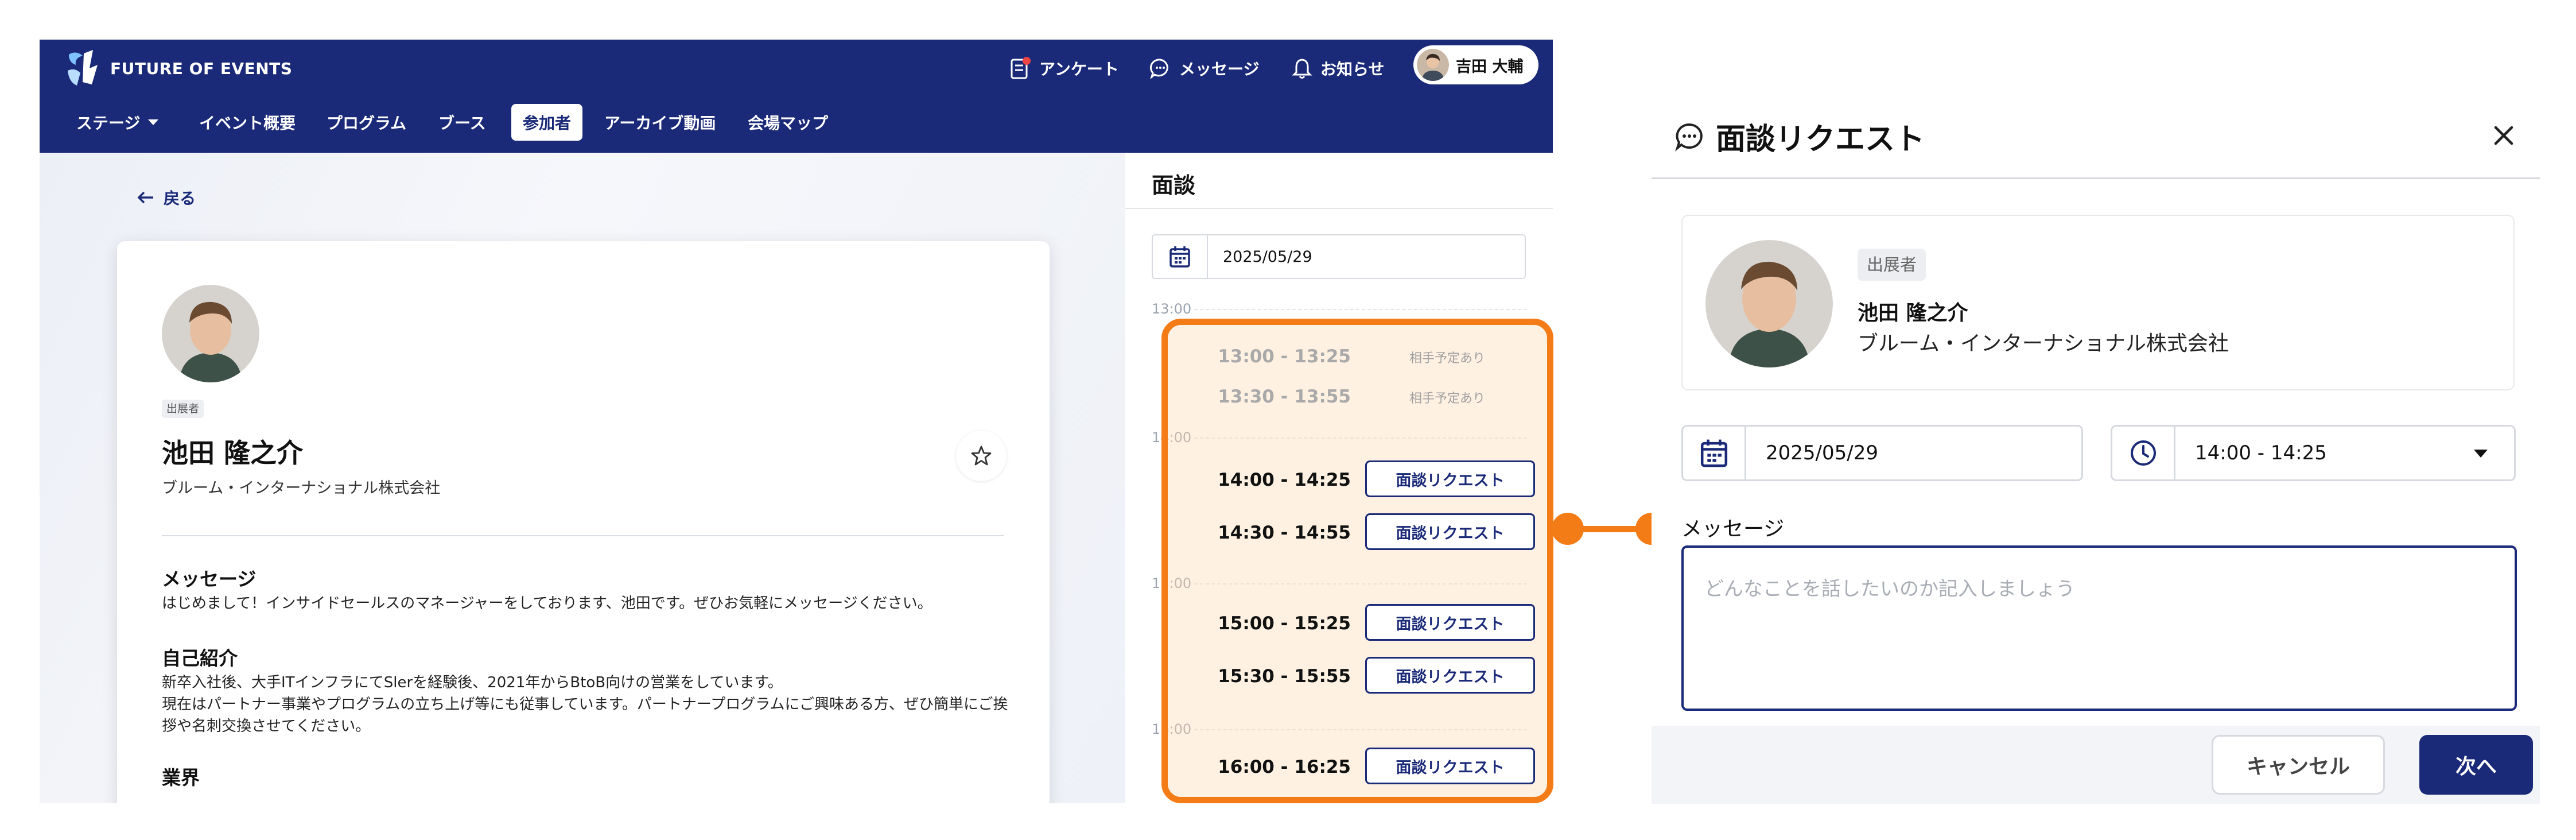  Describe the element at coordinates (1284, 356) in the screenshot. I see `slot-time: 13:00 - 13:25` at that location.